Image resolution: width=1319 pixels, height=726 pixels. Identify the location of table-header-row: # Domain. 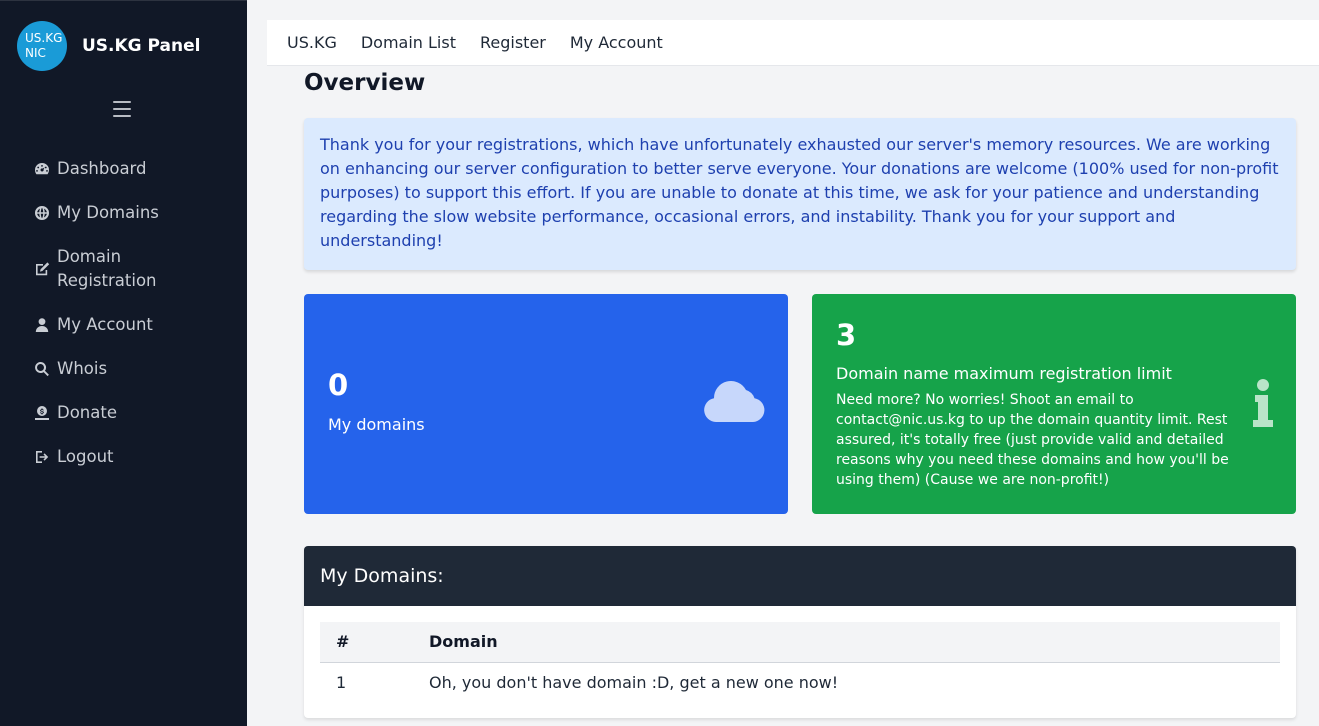
(800, 642).